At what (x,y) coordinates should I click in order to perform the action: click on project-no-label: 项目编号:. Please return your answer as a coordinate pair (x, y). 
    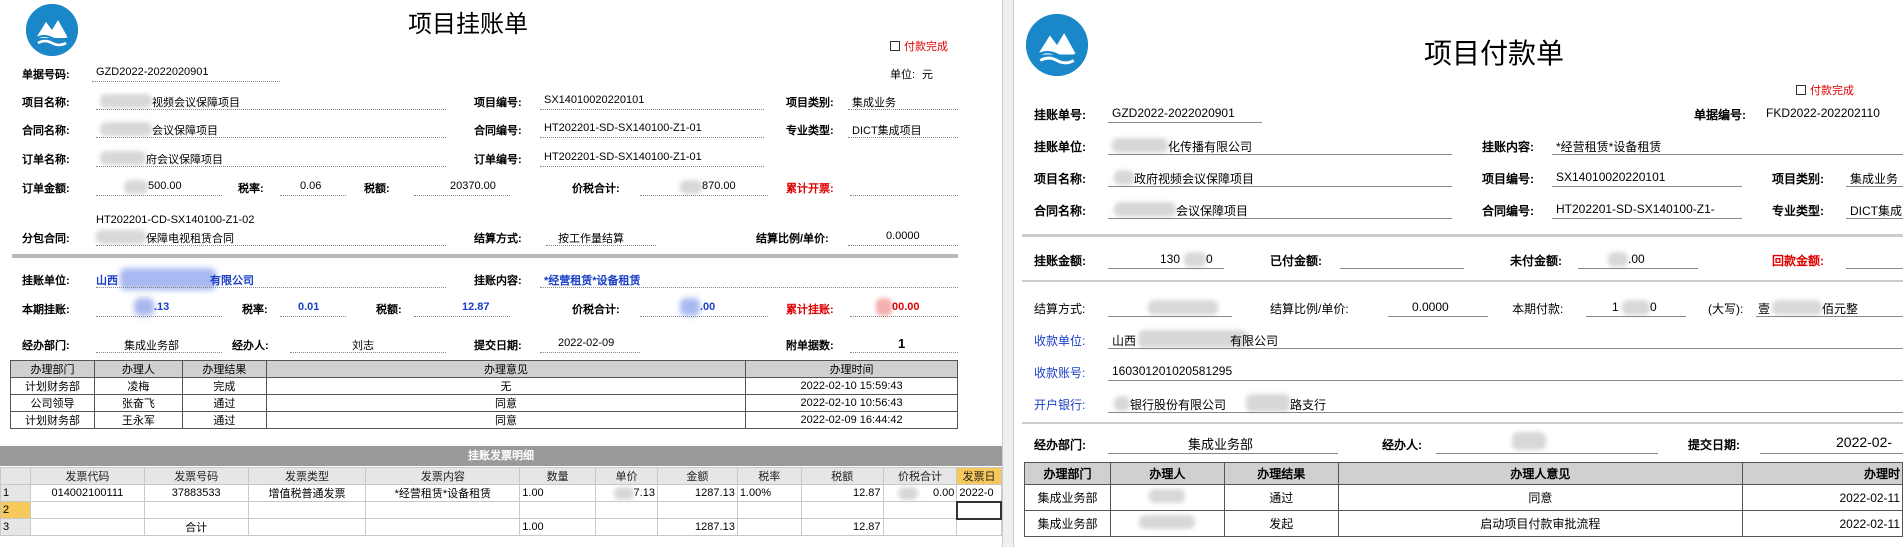
    Looking at the image, I should click on (498, 103).